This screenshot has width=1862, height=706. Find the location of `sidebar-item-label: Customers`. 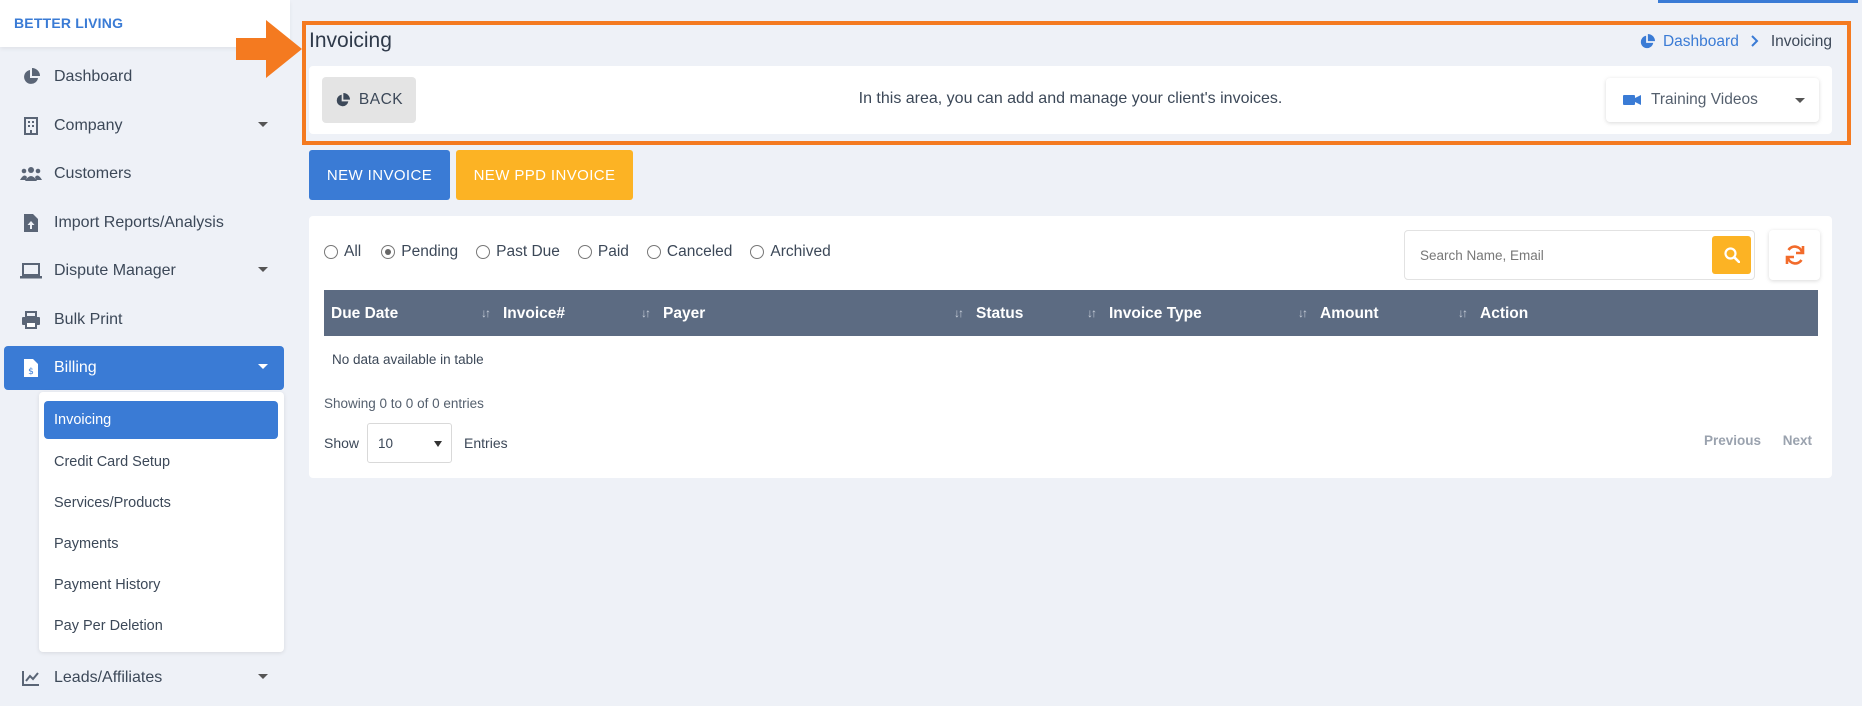

sidebar-item-label: Customers is located at coordinates (93, 173).